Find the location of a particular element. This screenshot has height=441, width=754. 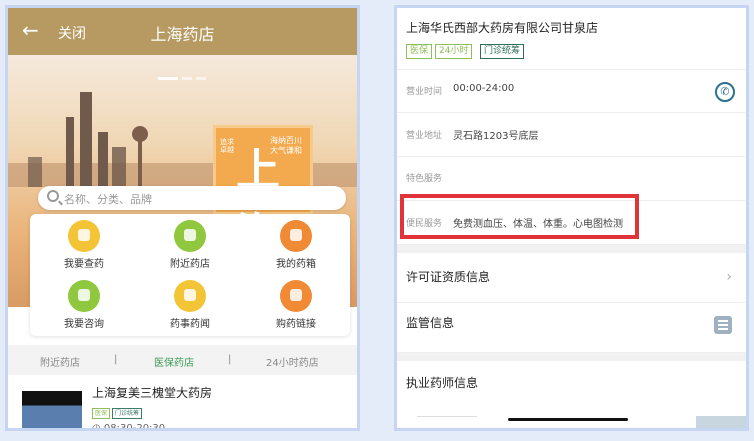

bottom-button-stub is located at coordinates (721, 422).